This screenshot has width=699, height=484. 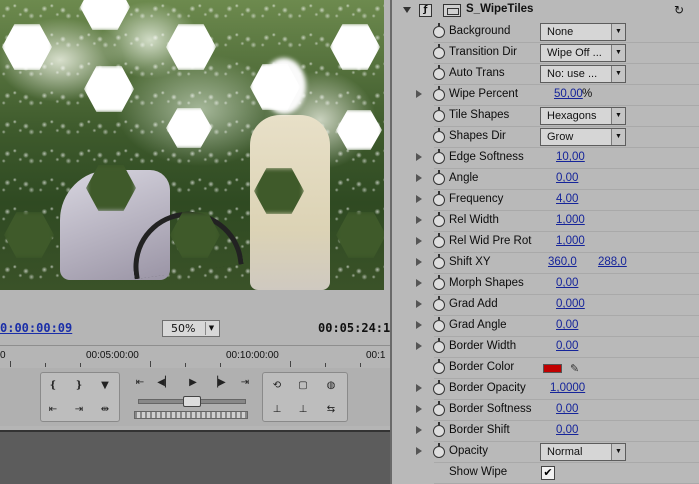 What do you see at coordinates (331, 410) in the screenshot?
I see `trim-icon: ⇆` at bounding box center [331, 410].